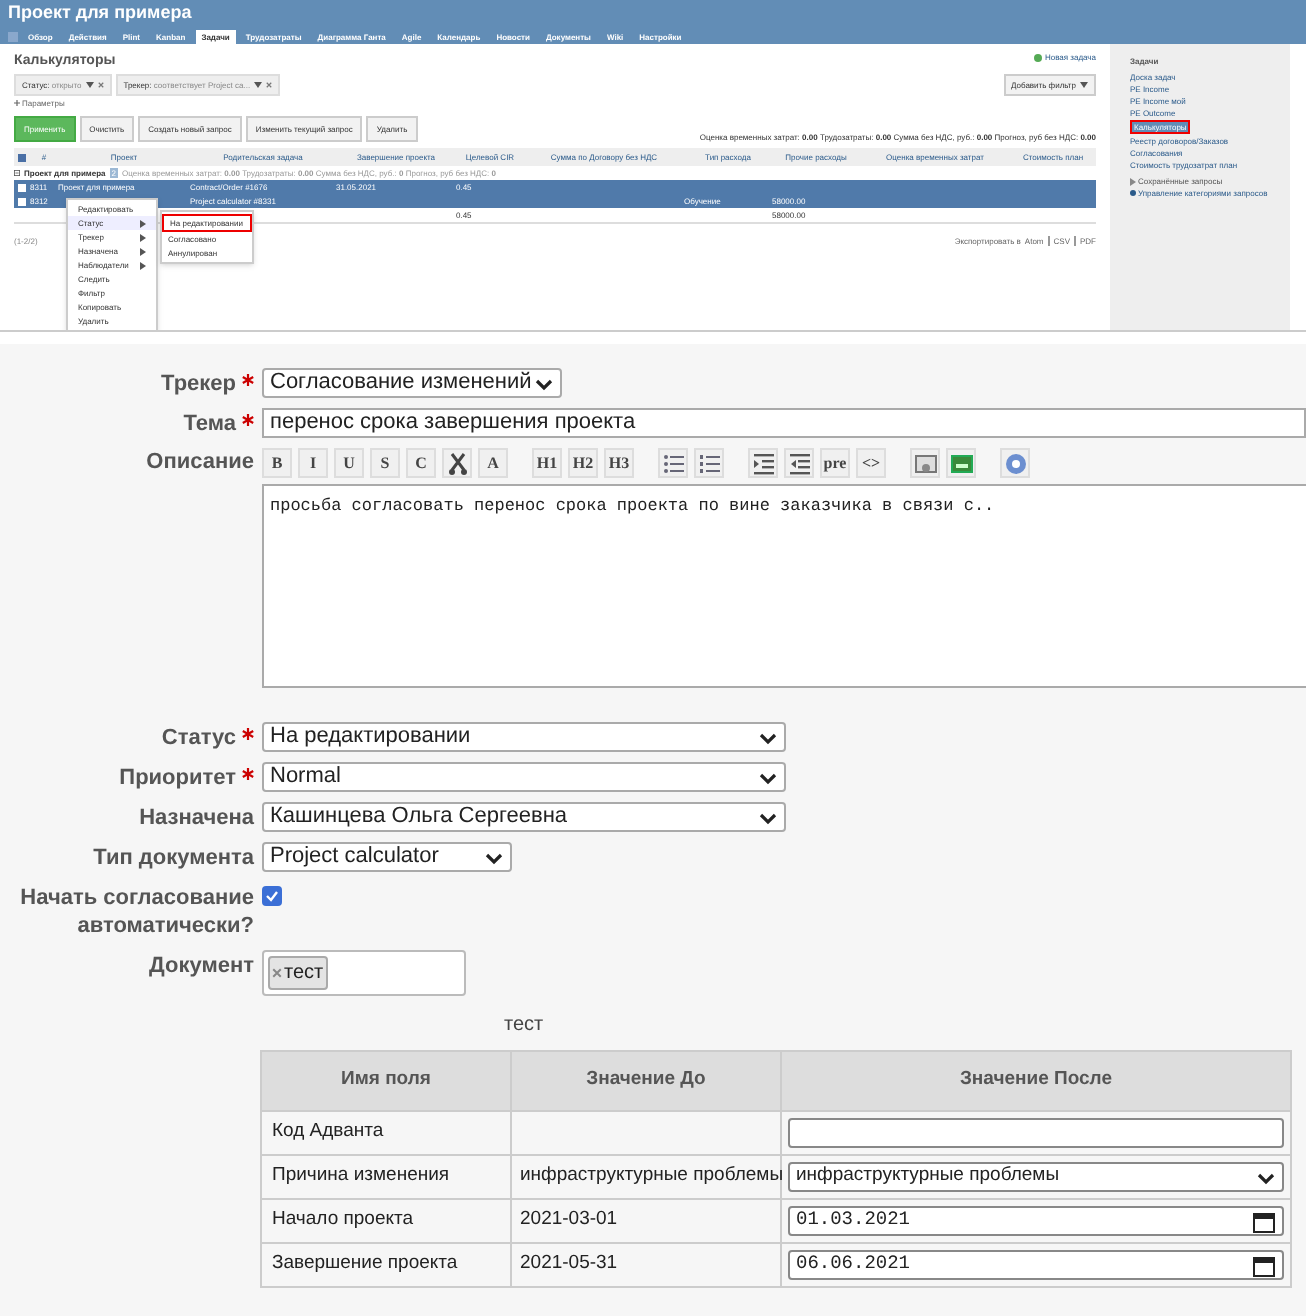 The image size is (1306, 1316). What do you see at coordinates (209, 424) in the screenshot?
I see `field-label: Тема` at bounding box center [209, 424].